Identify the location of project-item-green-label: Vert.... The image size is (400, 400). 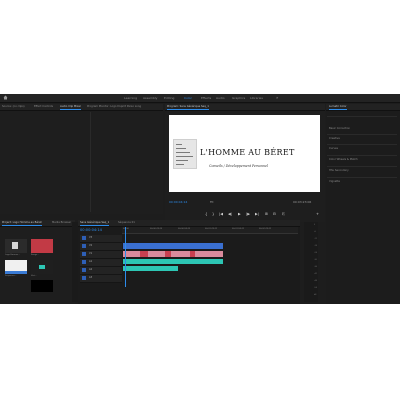
(34, 276).